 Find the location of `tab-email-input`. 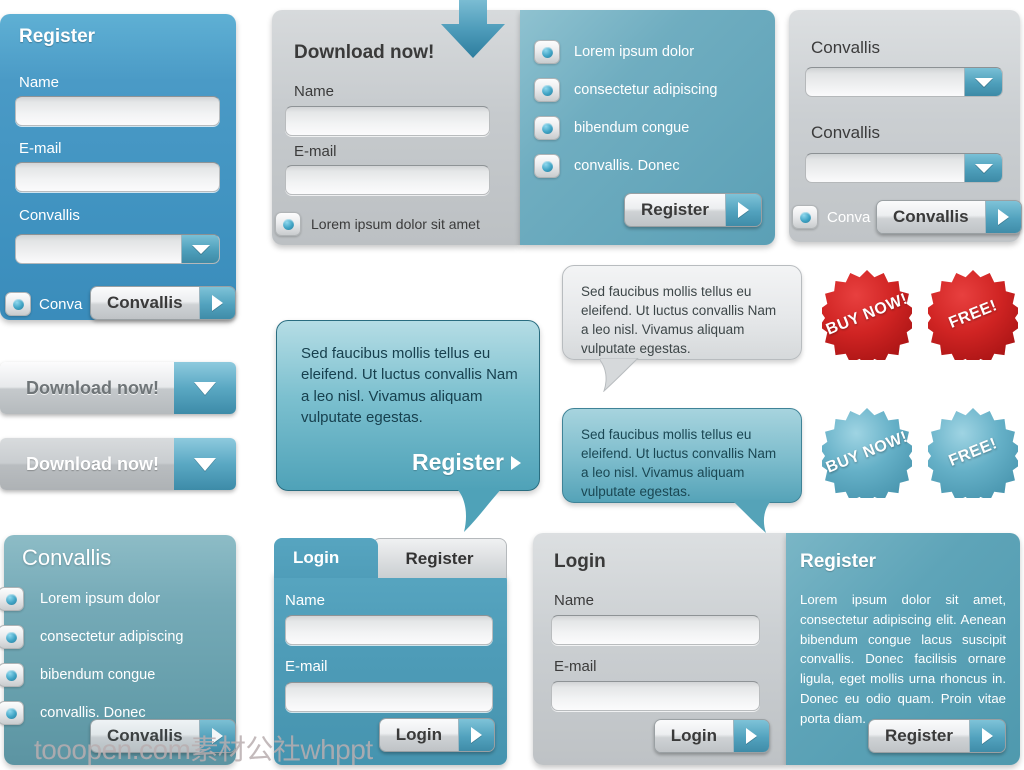

tab-email-input is located at coordinates (389, 697).